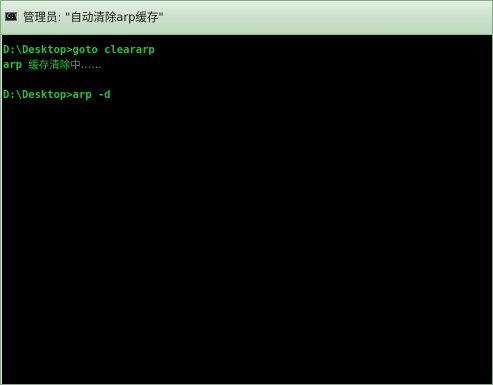 The height and width of the screenshot is (385, 493). What do you see at coordinates (93, 17) in the screenshot?
I see `window-title: 管理员: "自动清除arp缓存"` at bounding box center [93, 17].